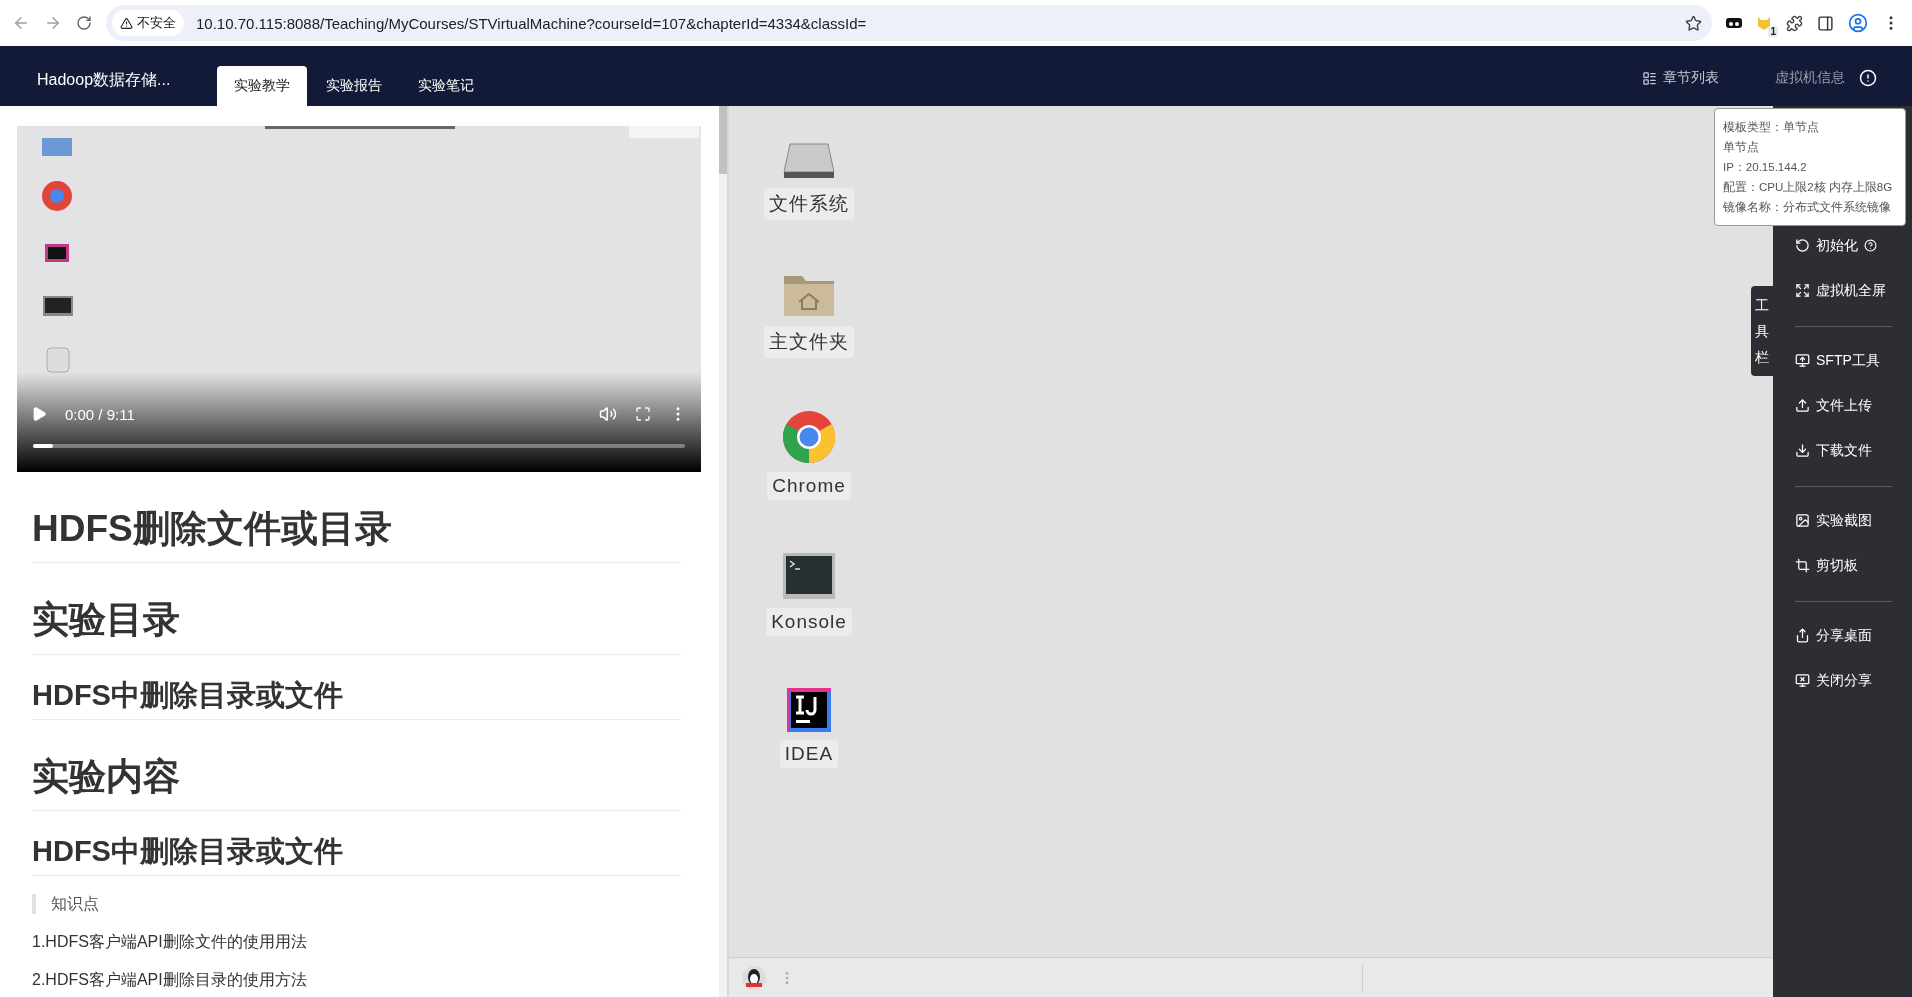 This screenshot has width=1912, height=997. Describe the element at coordinates (100, 414) in the screenshot. I see `video-time: 0:00 / 9:11` at that location.